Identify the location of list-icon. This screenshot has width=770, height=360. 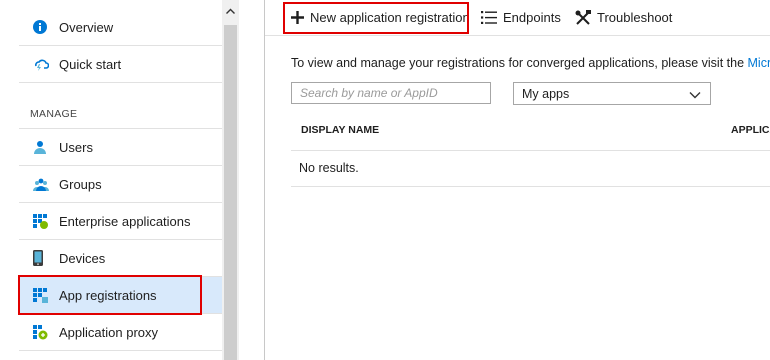
(489, 17).